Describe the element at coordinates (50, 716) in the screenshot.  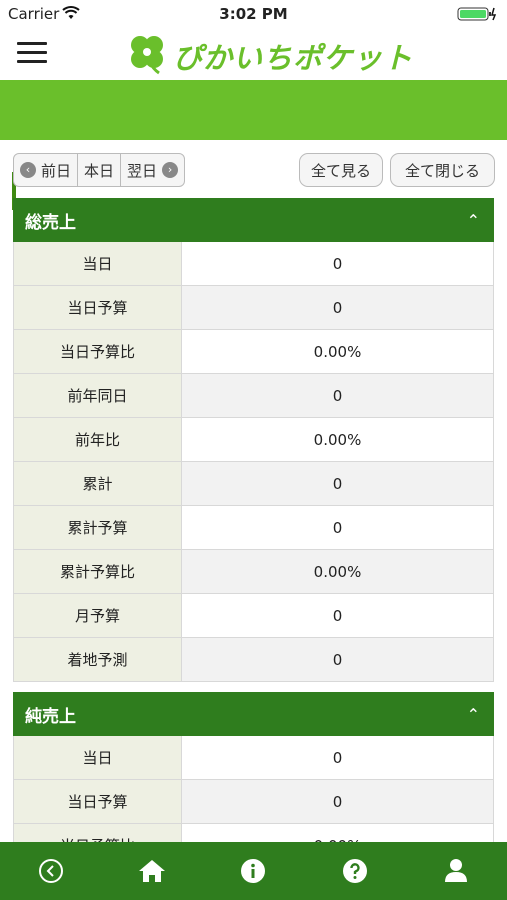
I see `section-title: 純売上` at that location.